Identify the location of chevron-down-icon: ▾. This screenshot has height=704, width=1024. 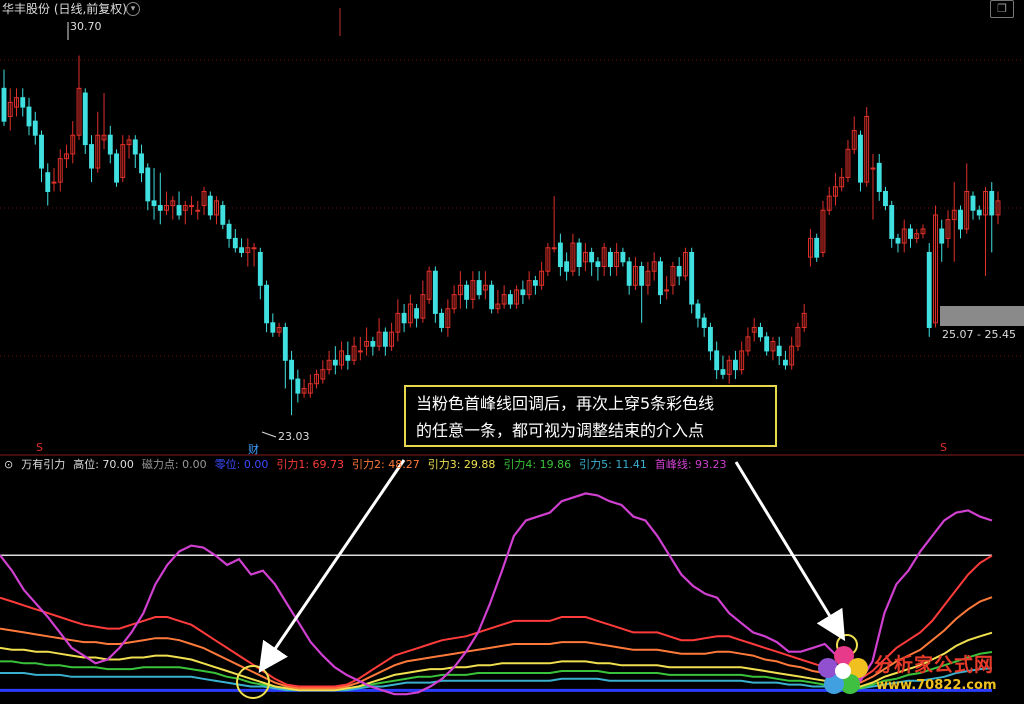
(133, 9).